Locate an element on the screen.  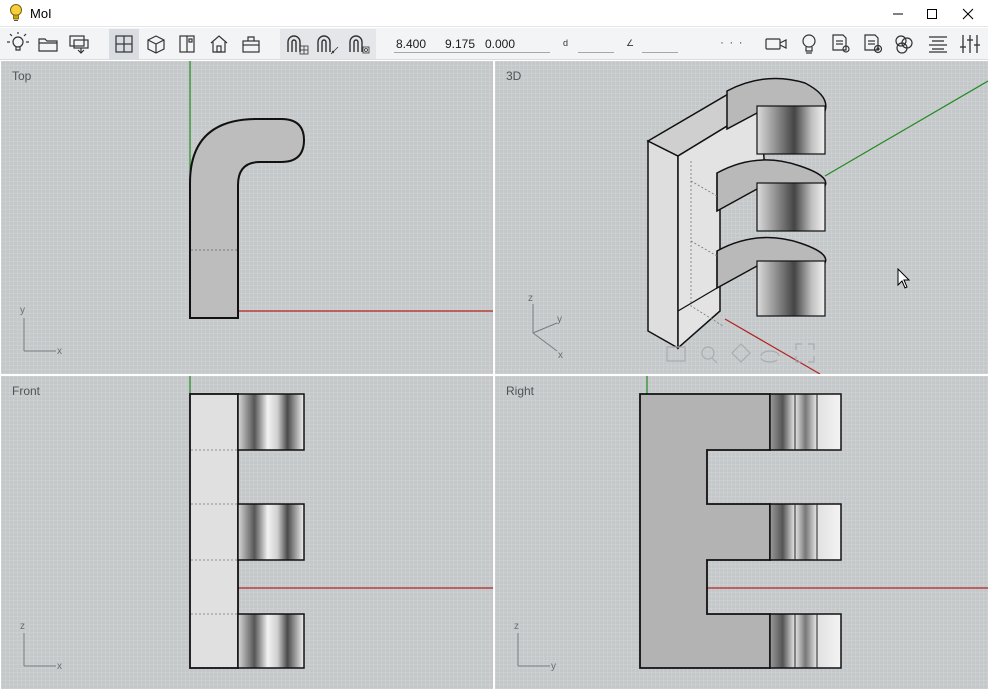
viewport-label-front: Front is located at coordinates (26, 391).